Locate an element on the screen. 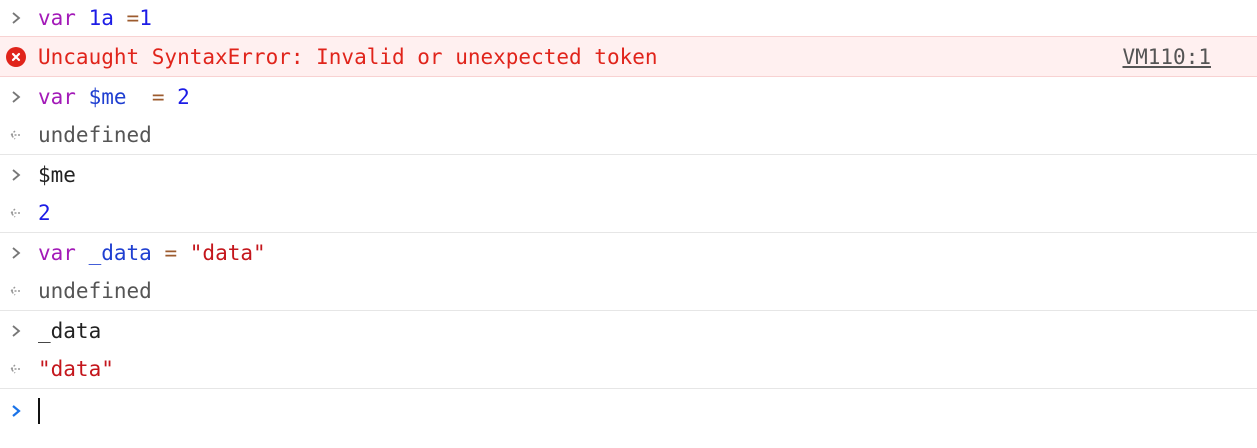  identifier: 1a is located at coordinates (101, 18).